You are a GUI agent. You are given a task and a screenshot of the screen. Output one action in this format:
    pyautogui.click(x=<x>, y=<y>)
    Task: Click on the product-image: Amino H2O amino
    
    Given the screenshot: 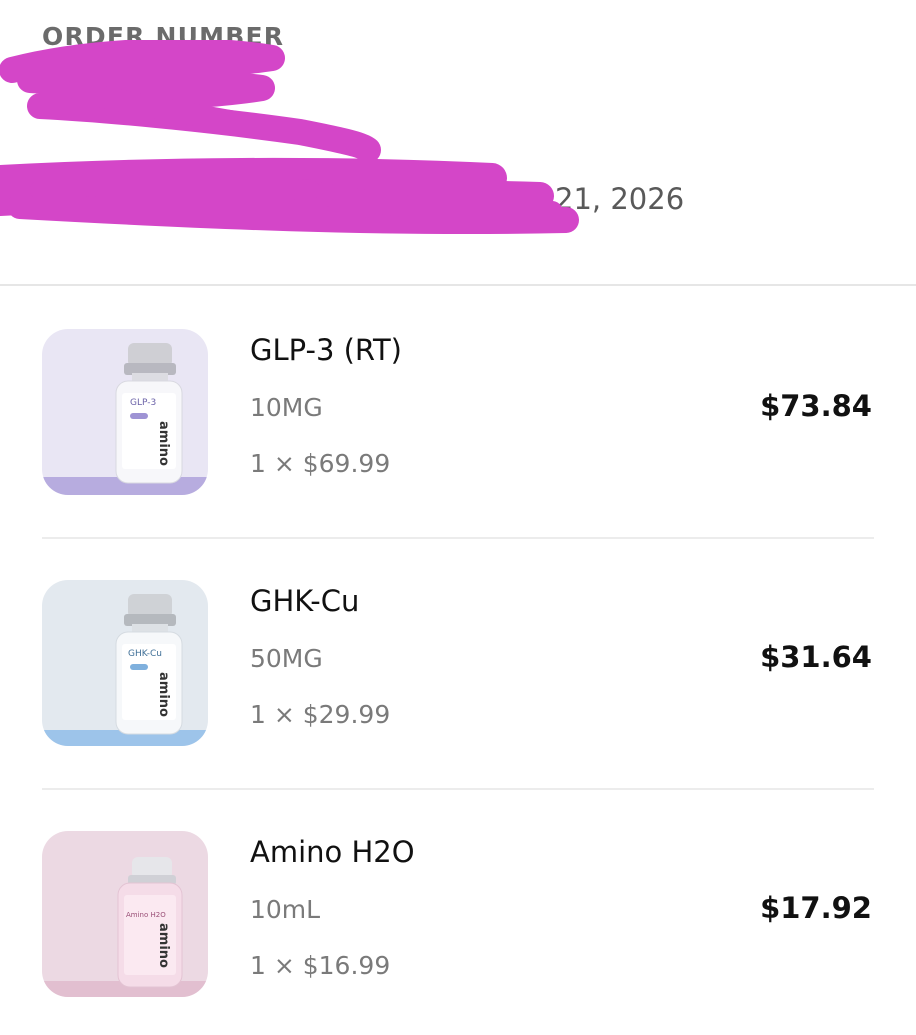 What is the action you would take?
    pyautogui.click(x=125, y=914)
    